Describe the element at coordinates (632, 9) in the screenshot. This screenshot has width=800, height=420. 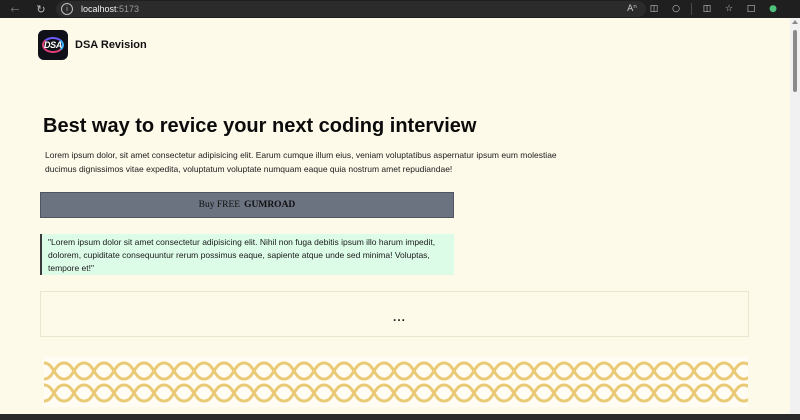
I see `read-aloud-icon: Aⁿ` at that location.